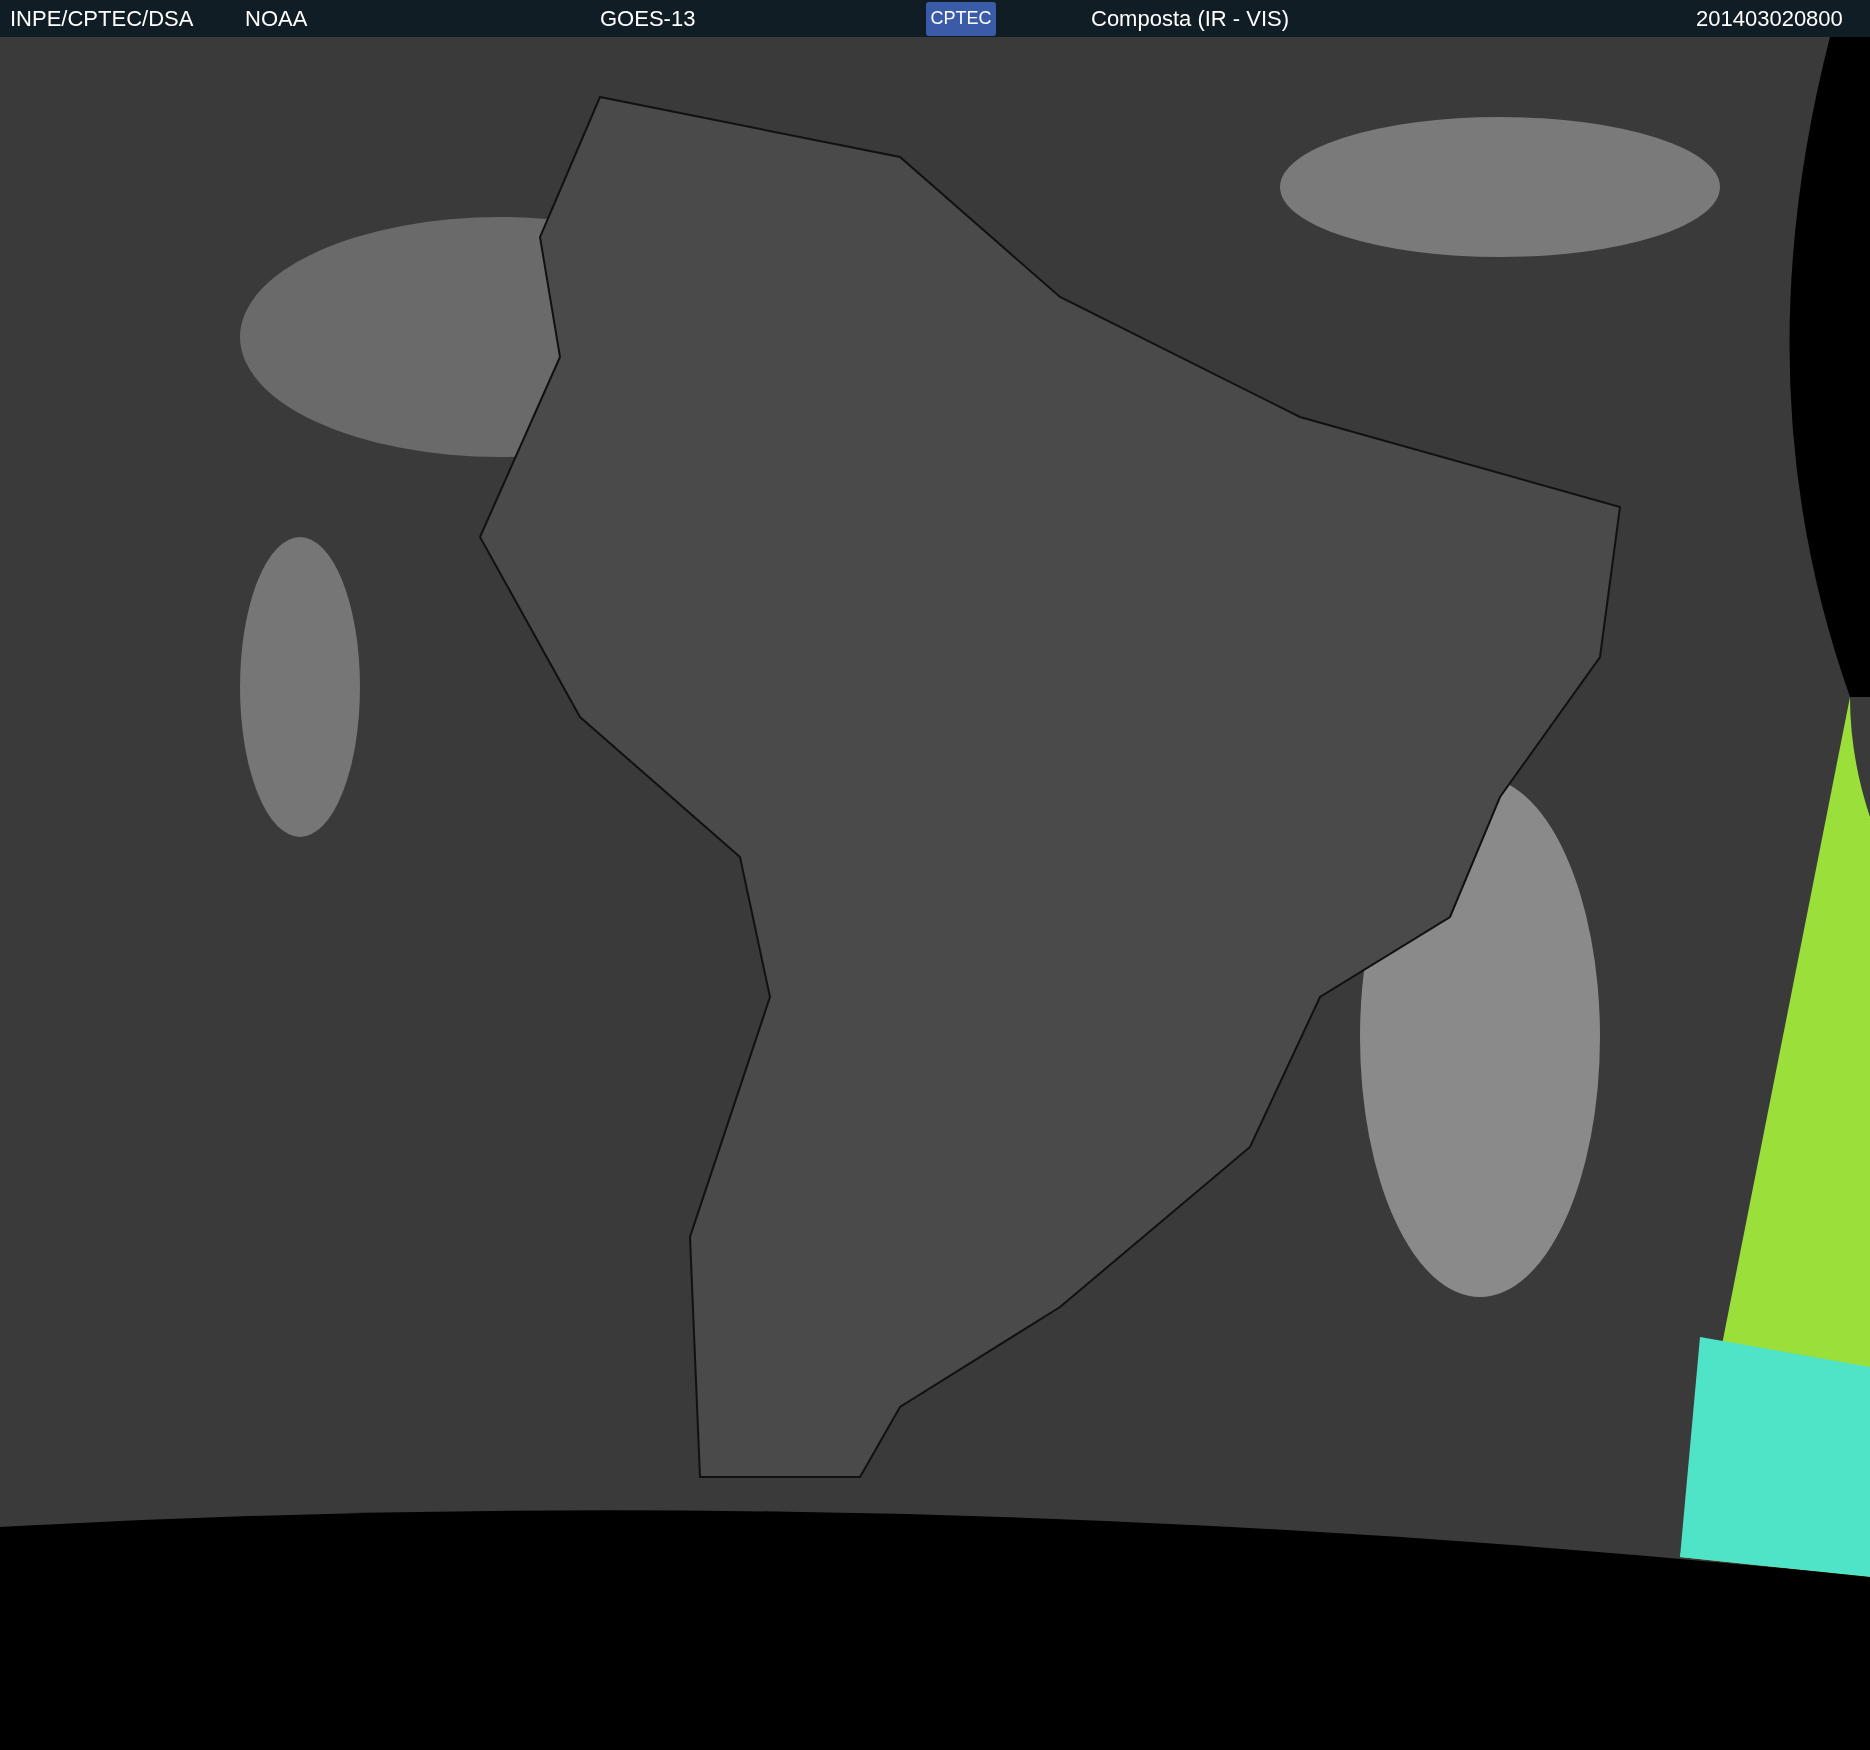  Describe the element at coordinates (961, 18) in the screenshot. I see `logo: CPTEC` at that location.